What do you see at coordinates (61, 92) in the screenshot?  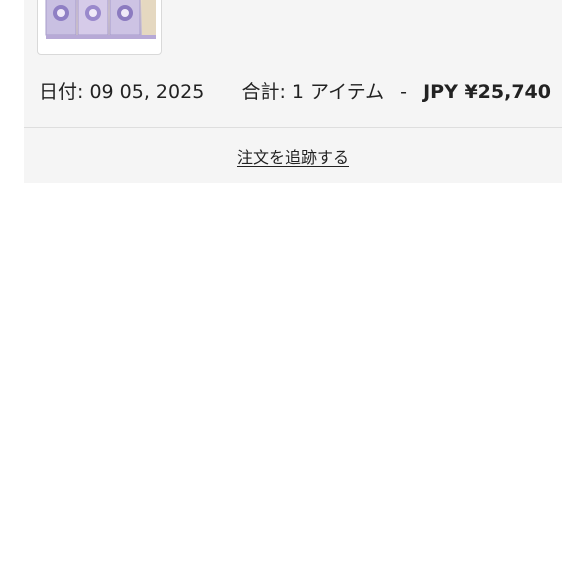 I see `date-label: 日付:` at bounding box center [61, 92].